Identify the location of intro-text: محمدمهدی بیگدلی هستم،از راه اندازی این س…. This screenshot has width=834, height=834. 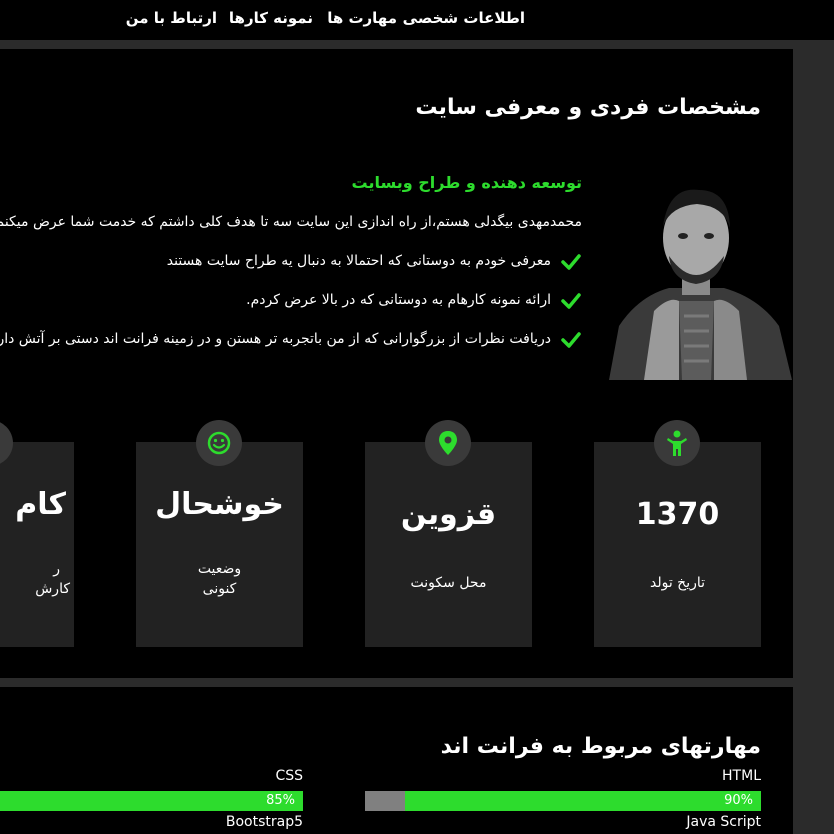
(291, 222).